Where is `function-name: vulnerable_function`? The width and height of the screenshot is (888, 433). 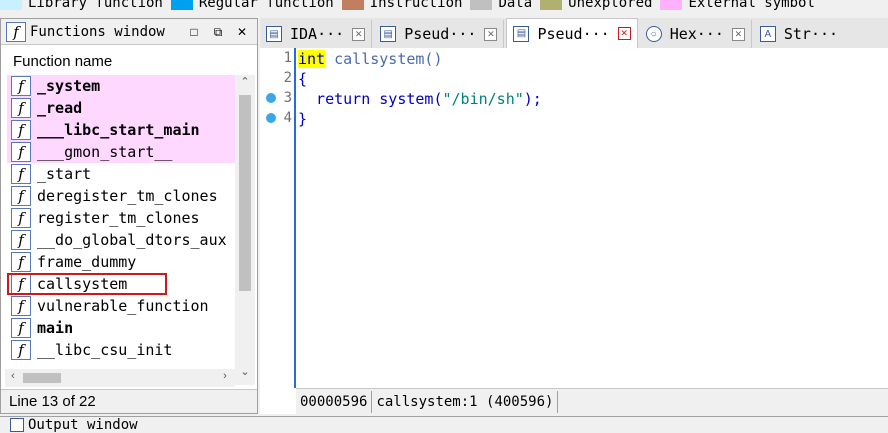 function-name: vulnerable_function is located at coordinates (123, 306).